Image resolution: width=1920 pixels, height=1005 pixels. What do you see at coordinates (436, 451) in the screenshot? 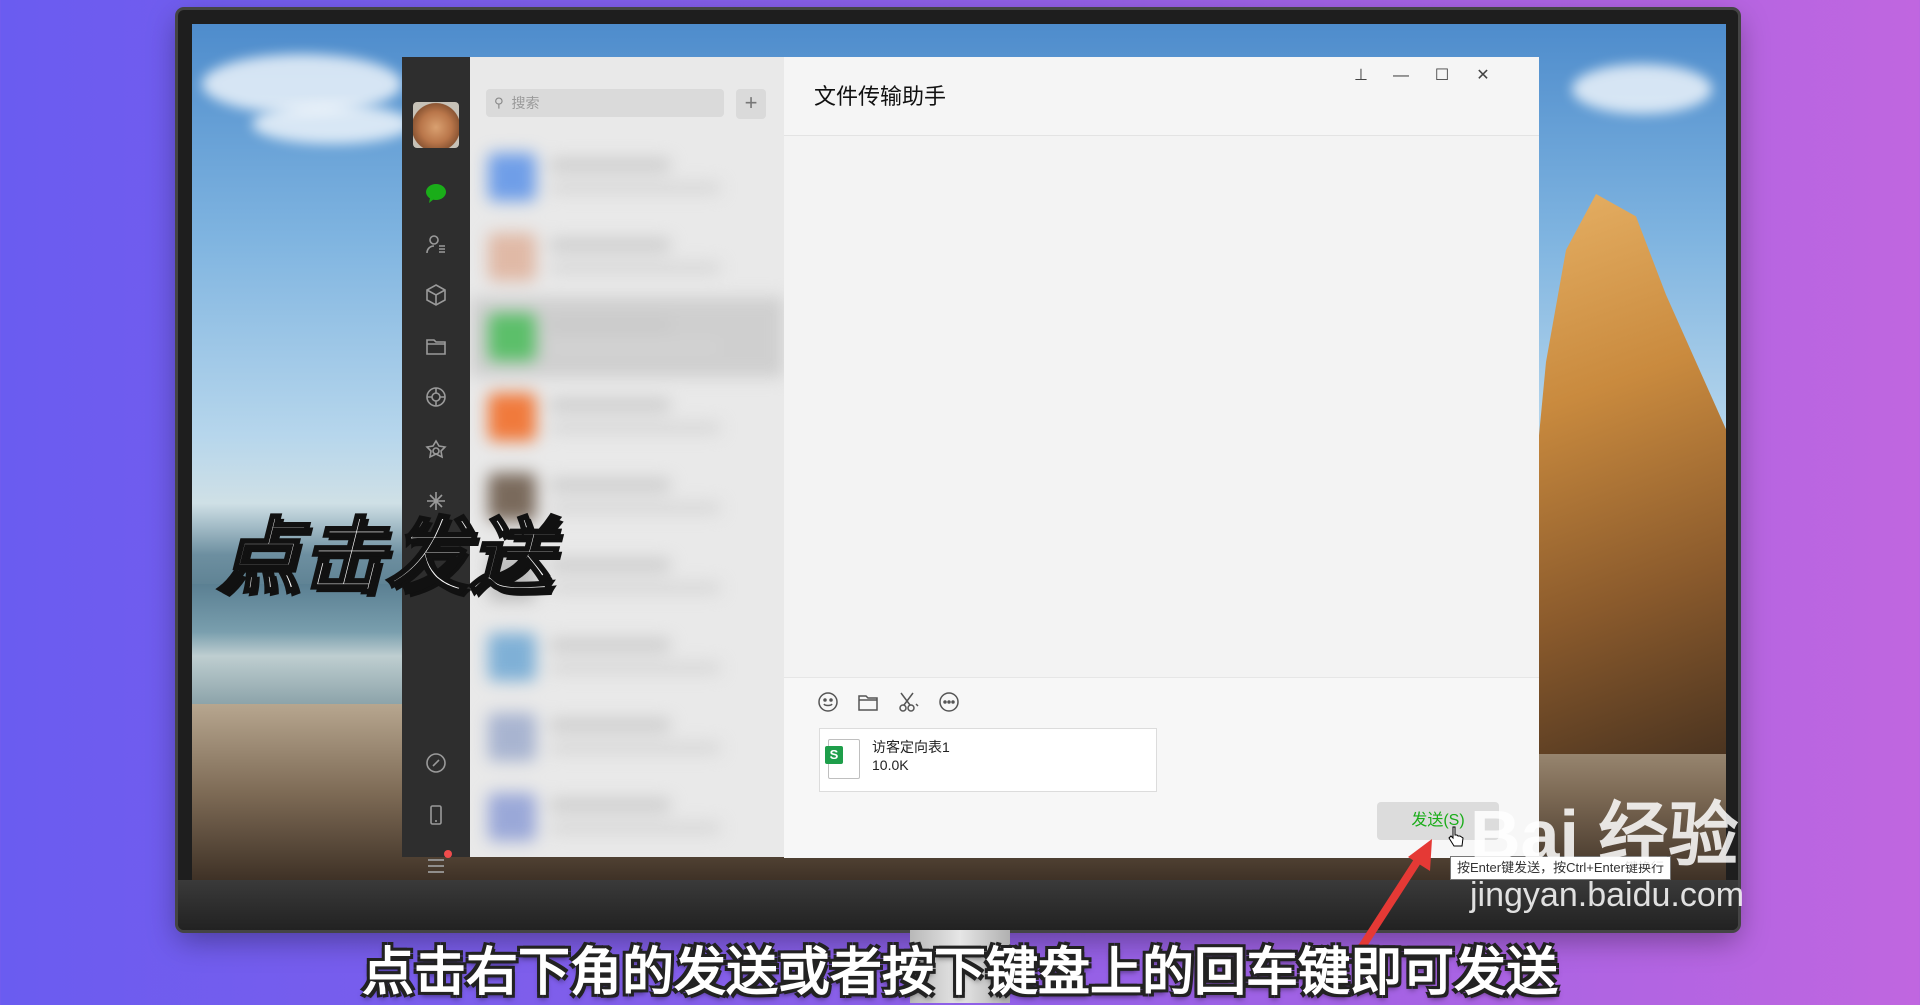
I see `mini-program-icon` at bounding box center [436, 451].